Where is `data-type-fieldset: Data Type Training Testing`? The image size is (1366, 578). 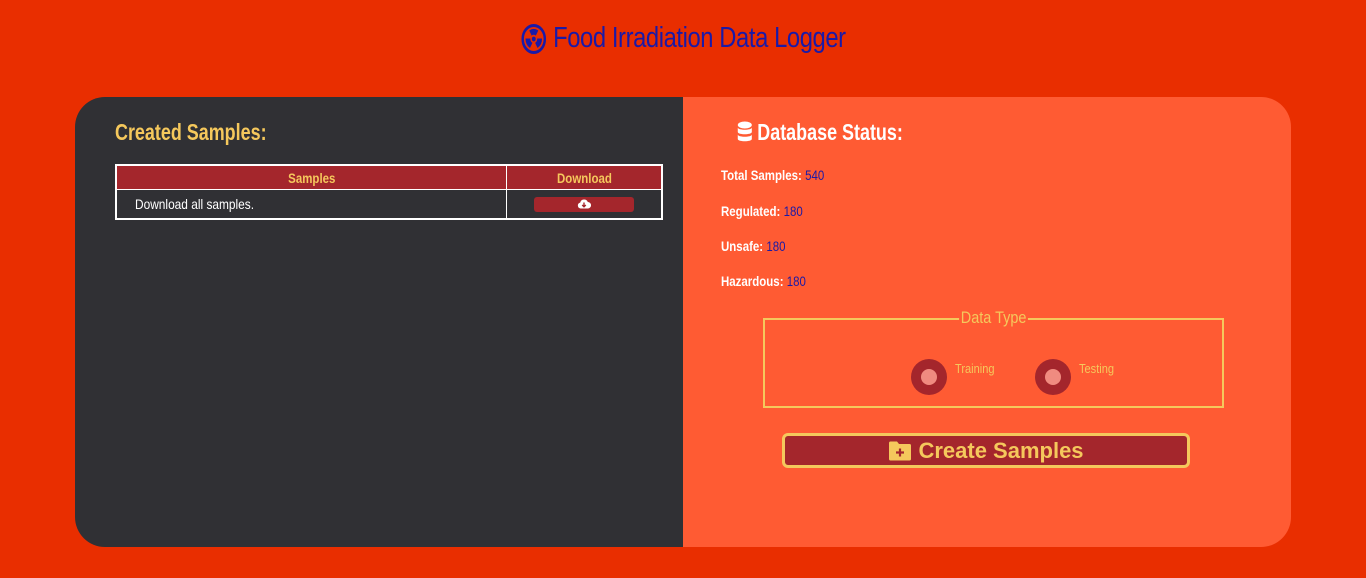 data-type-fieldset: Data Type Training Testing is located at coordinates (993, 358).